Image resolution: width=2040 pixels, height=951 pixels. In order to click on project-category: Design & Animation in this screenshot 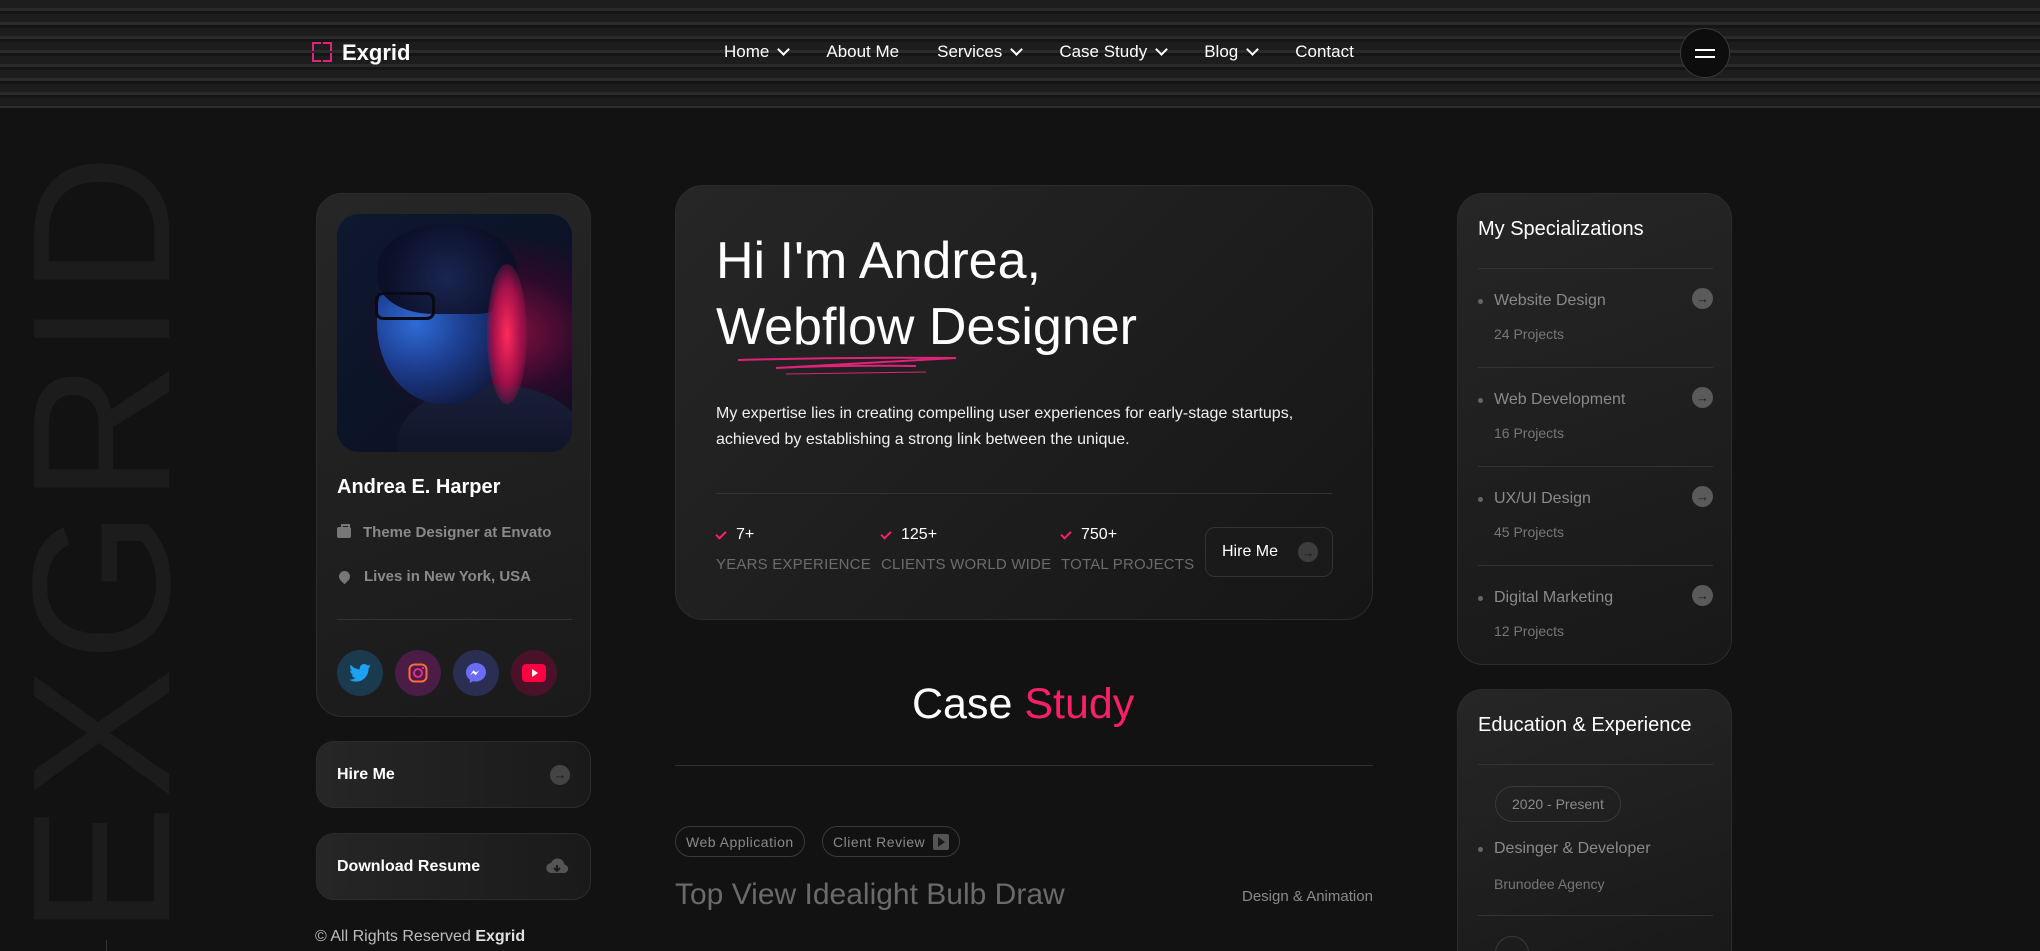, I will do `click(1307, 896)`.